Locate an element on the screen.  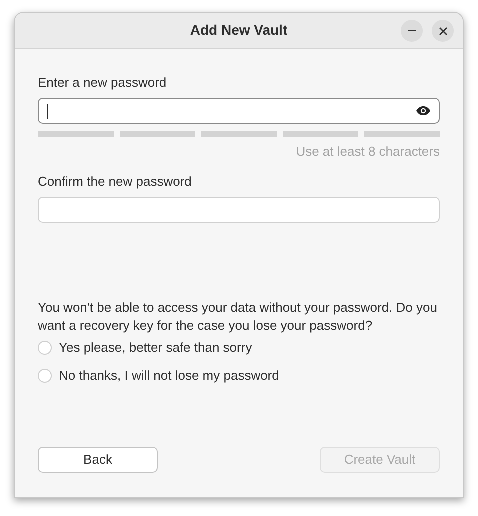
close-icon is located at coordinates (443, 31).